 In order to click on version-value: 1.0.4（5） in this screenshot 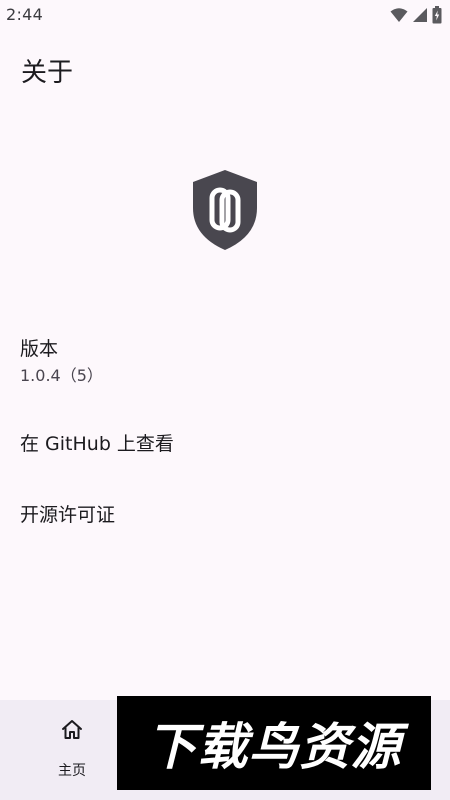, I will do `click(61, 375)`.